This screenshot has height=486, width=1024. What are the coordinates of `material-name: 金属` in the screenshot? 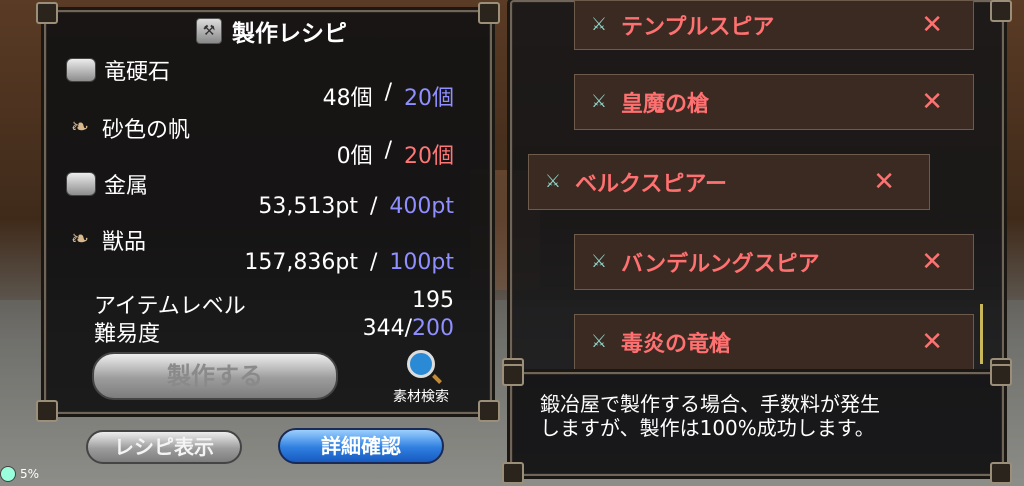 It's located at (107, 184).